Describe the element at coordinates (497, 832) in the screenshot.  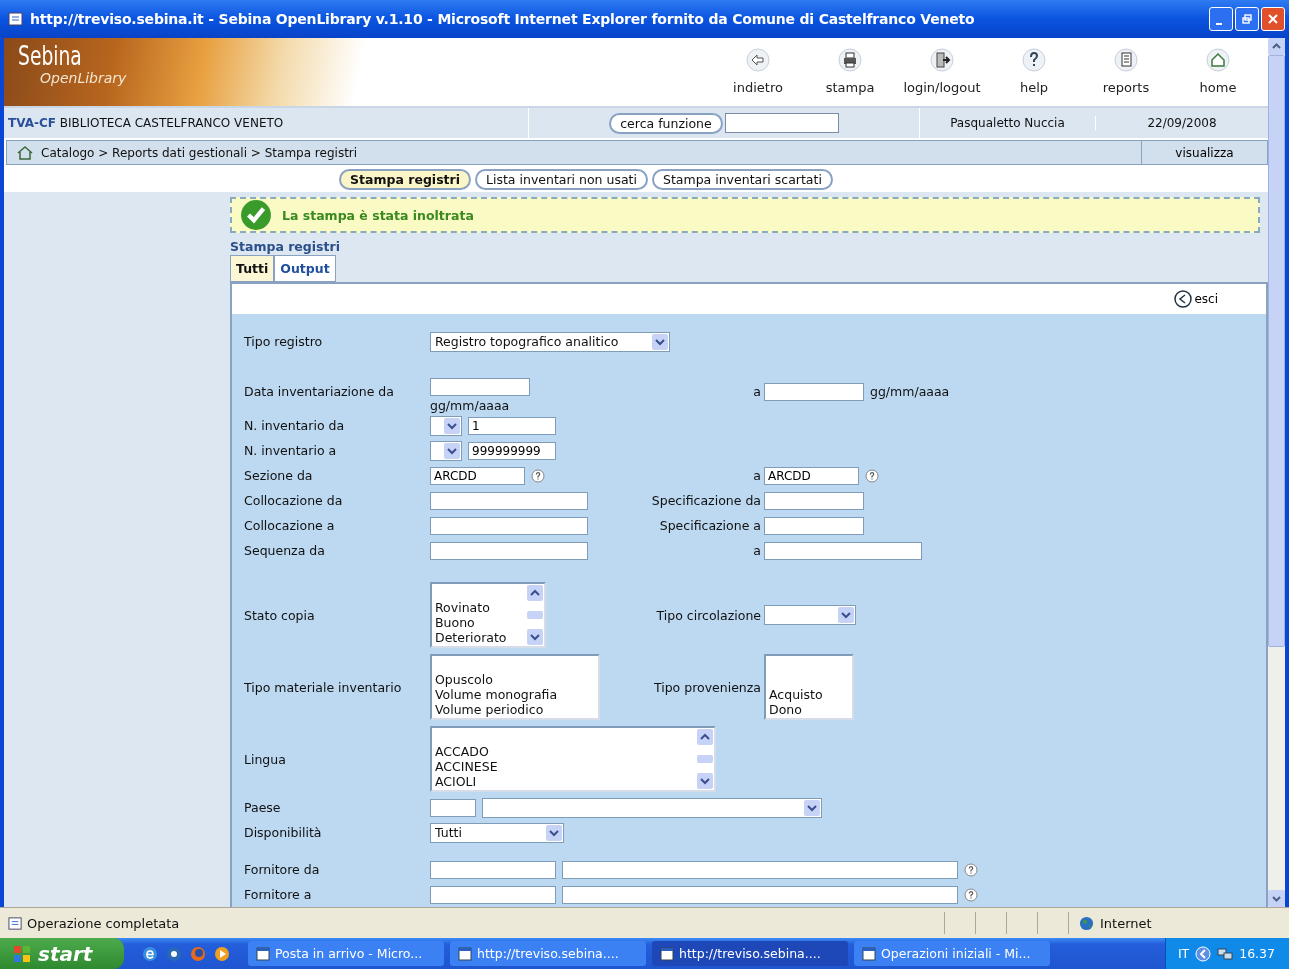
I see `dropdown: Tutti` at that location.